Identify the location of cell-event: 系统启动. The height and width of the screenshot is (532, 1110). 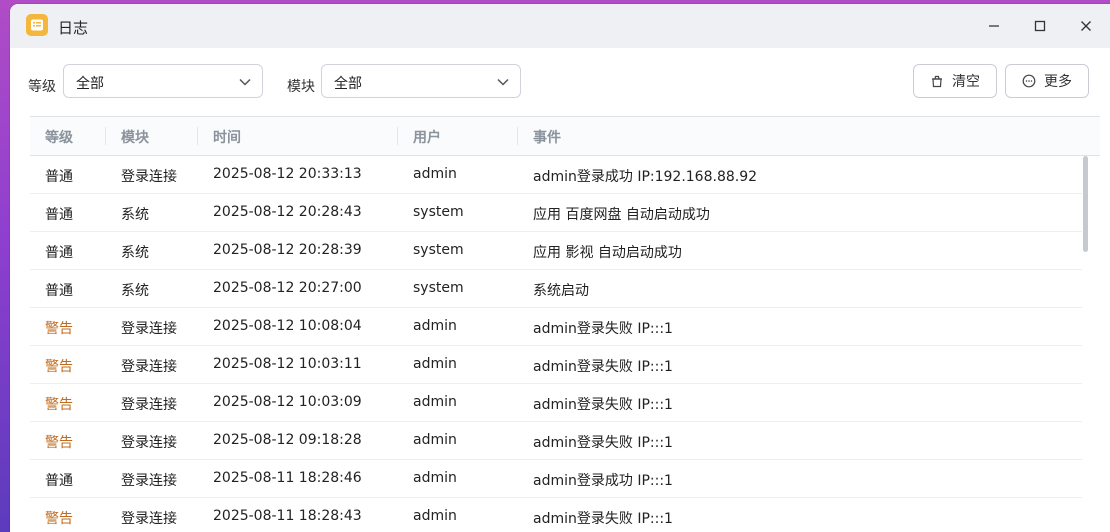
(561, 291).